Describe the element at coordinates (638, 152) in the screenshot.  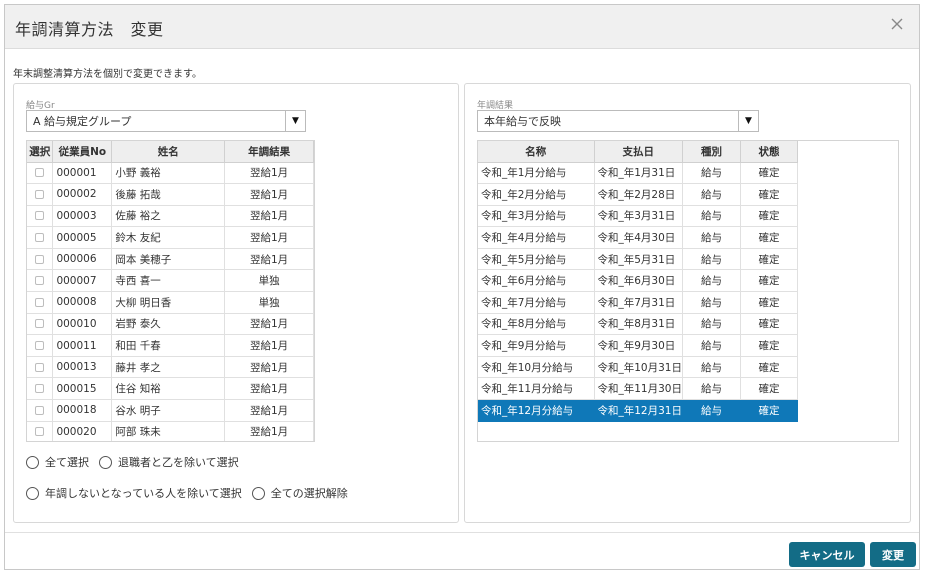
I see `col-header-pay-date: 支払日` at that location.